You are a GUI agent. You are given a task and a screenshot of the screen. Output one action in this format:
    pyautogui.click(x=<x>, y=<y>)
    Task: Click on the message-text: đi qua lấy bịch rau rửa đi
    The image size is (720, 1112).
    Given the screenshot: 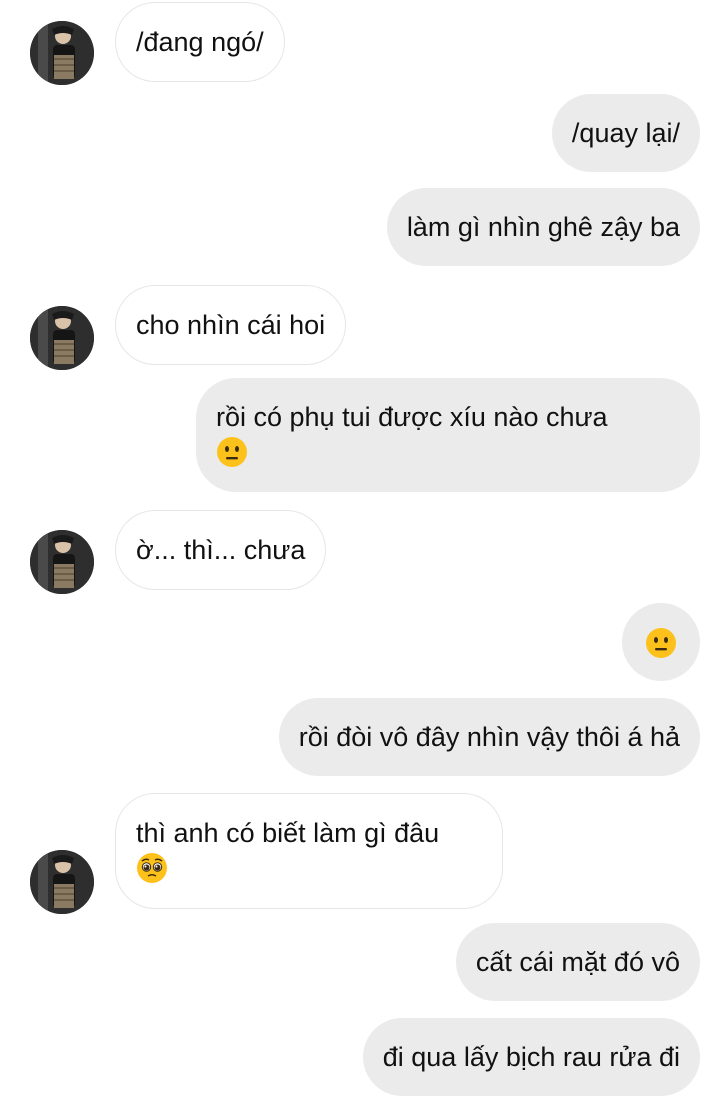 What is the action you would take?
    pyautogui.click(x=531, y=1057)
    